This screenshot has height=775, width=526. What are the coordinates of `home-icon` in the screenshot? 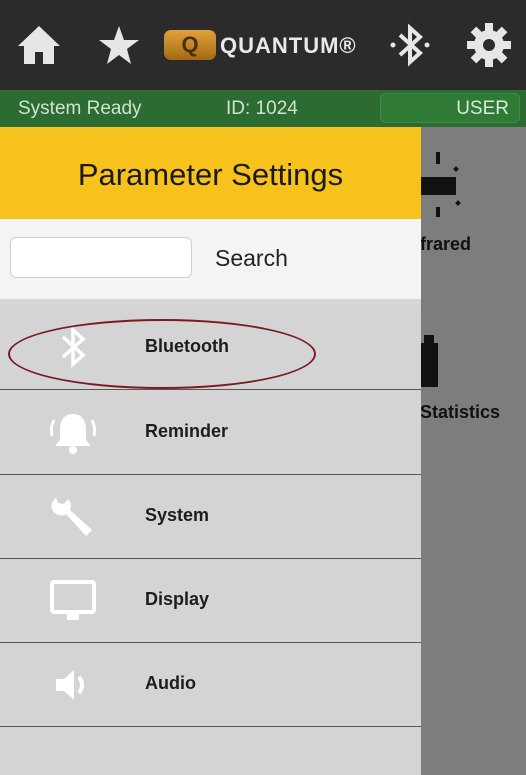 It's located at (39, 45).